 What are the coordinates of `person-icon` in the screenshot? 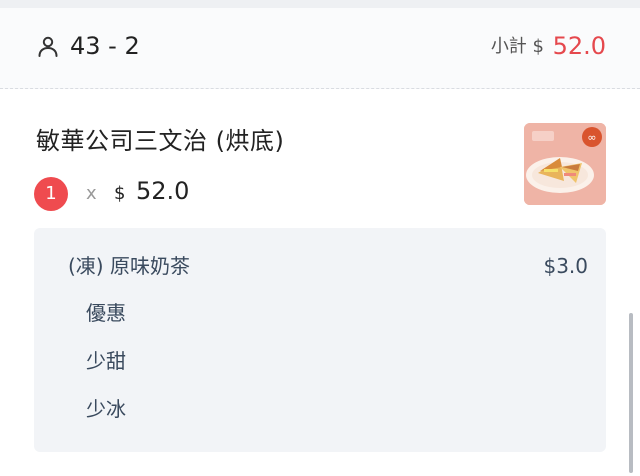 It's located at (48, 46).